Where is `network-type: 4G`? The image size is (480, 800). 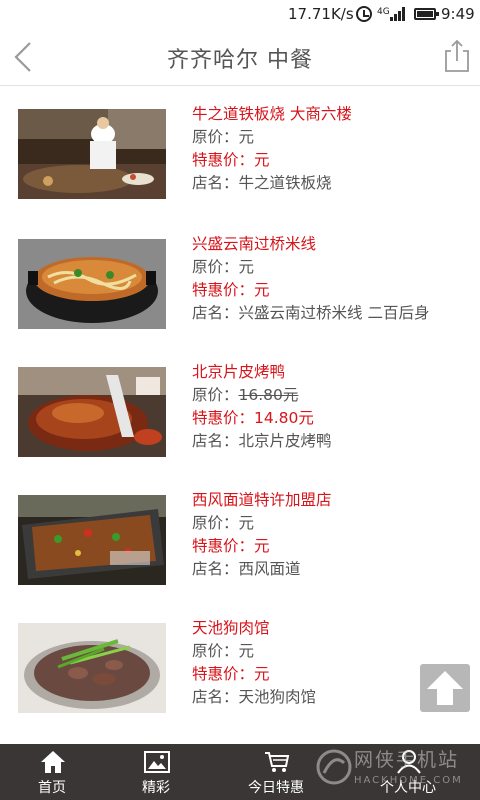 network-type: 4G is located at coordinates (383, 12).